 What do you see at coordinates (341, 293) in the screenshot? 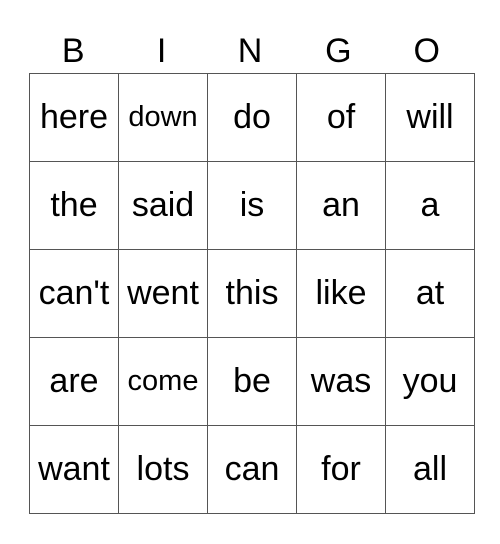
I see `bingo-cell: like` at bounding box center [341, 293].